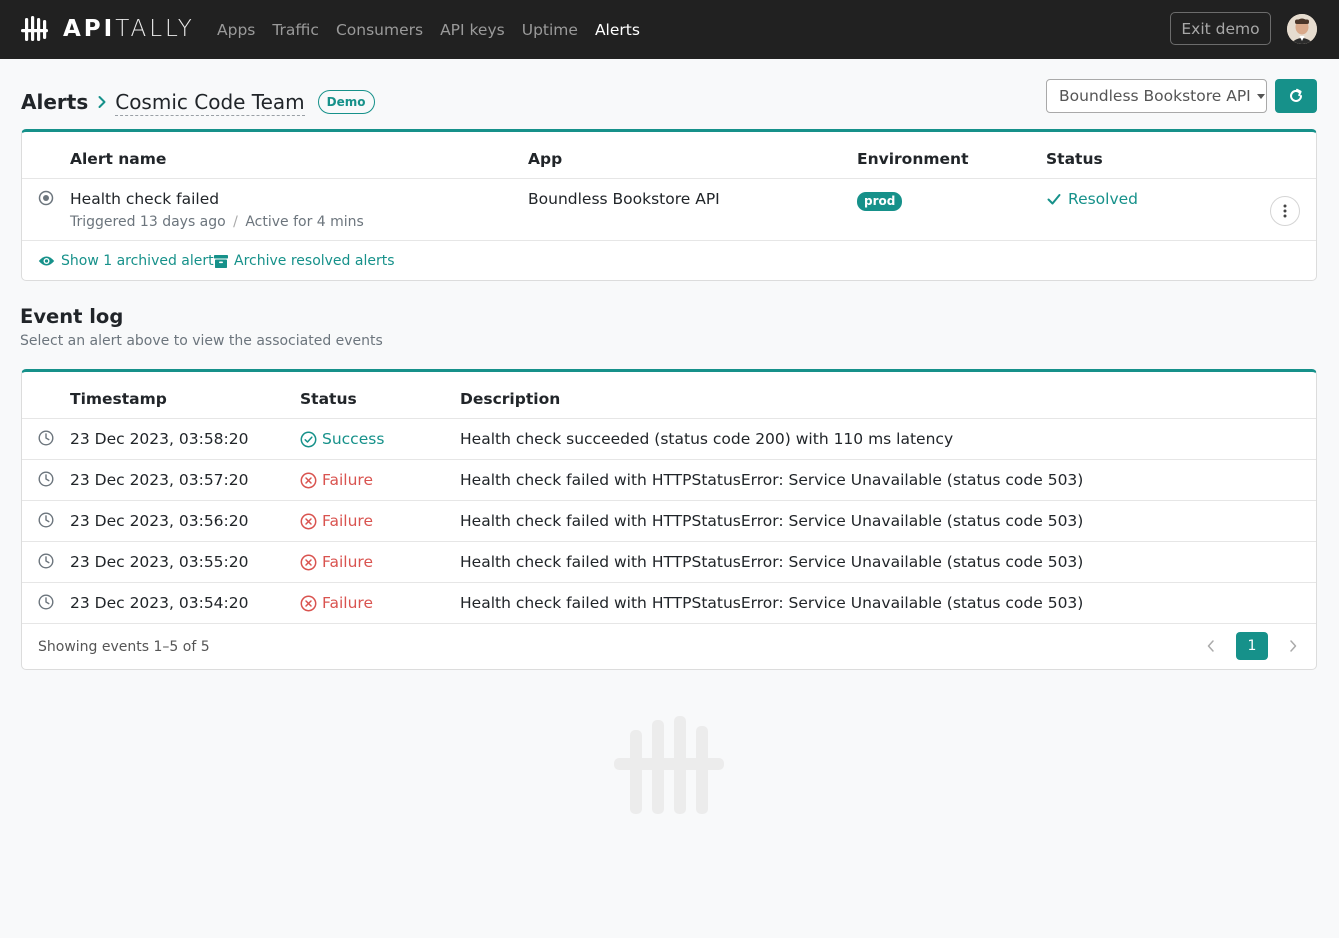  I want to click on alert-app: Boundless Bookstore API, so click(624, 199).